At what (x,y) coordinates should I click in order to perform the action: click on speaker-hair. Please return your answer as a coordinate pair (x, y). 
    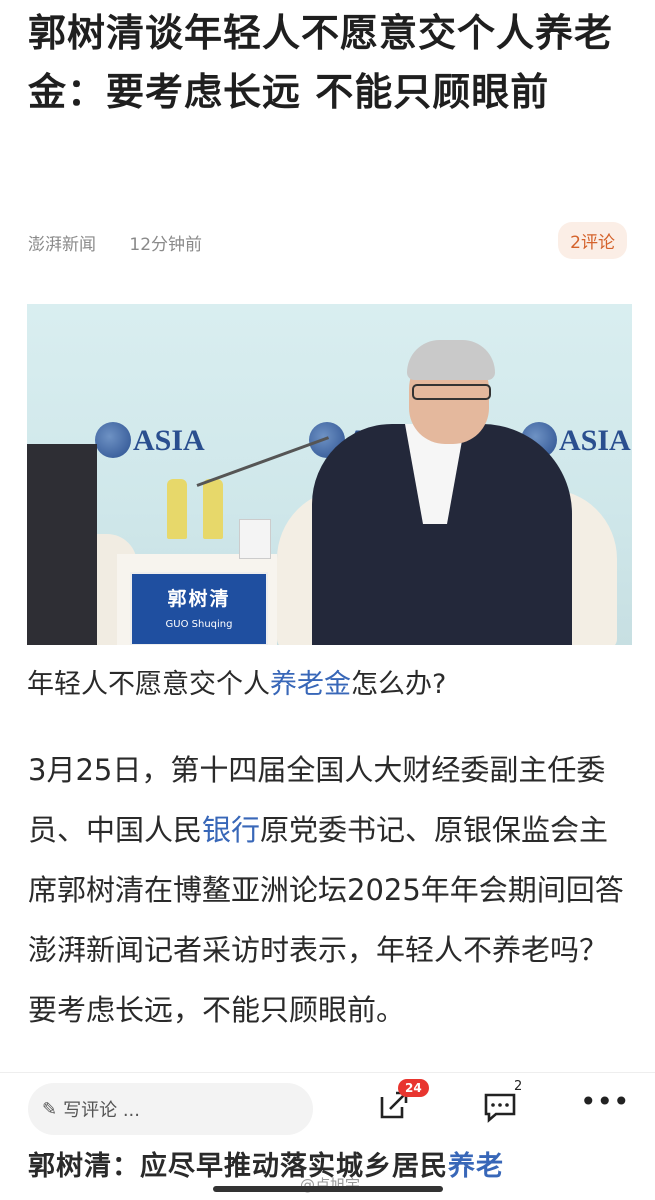
    Looking at the image, I should click on (451, 360).